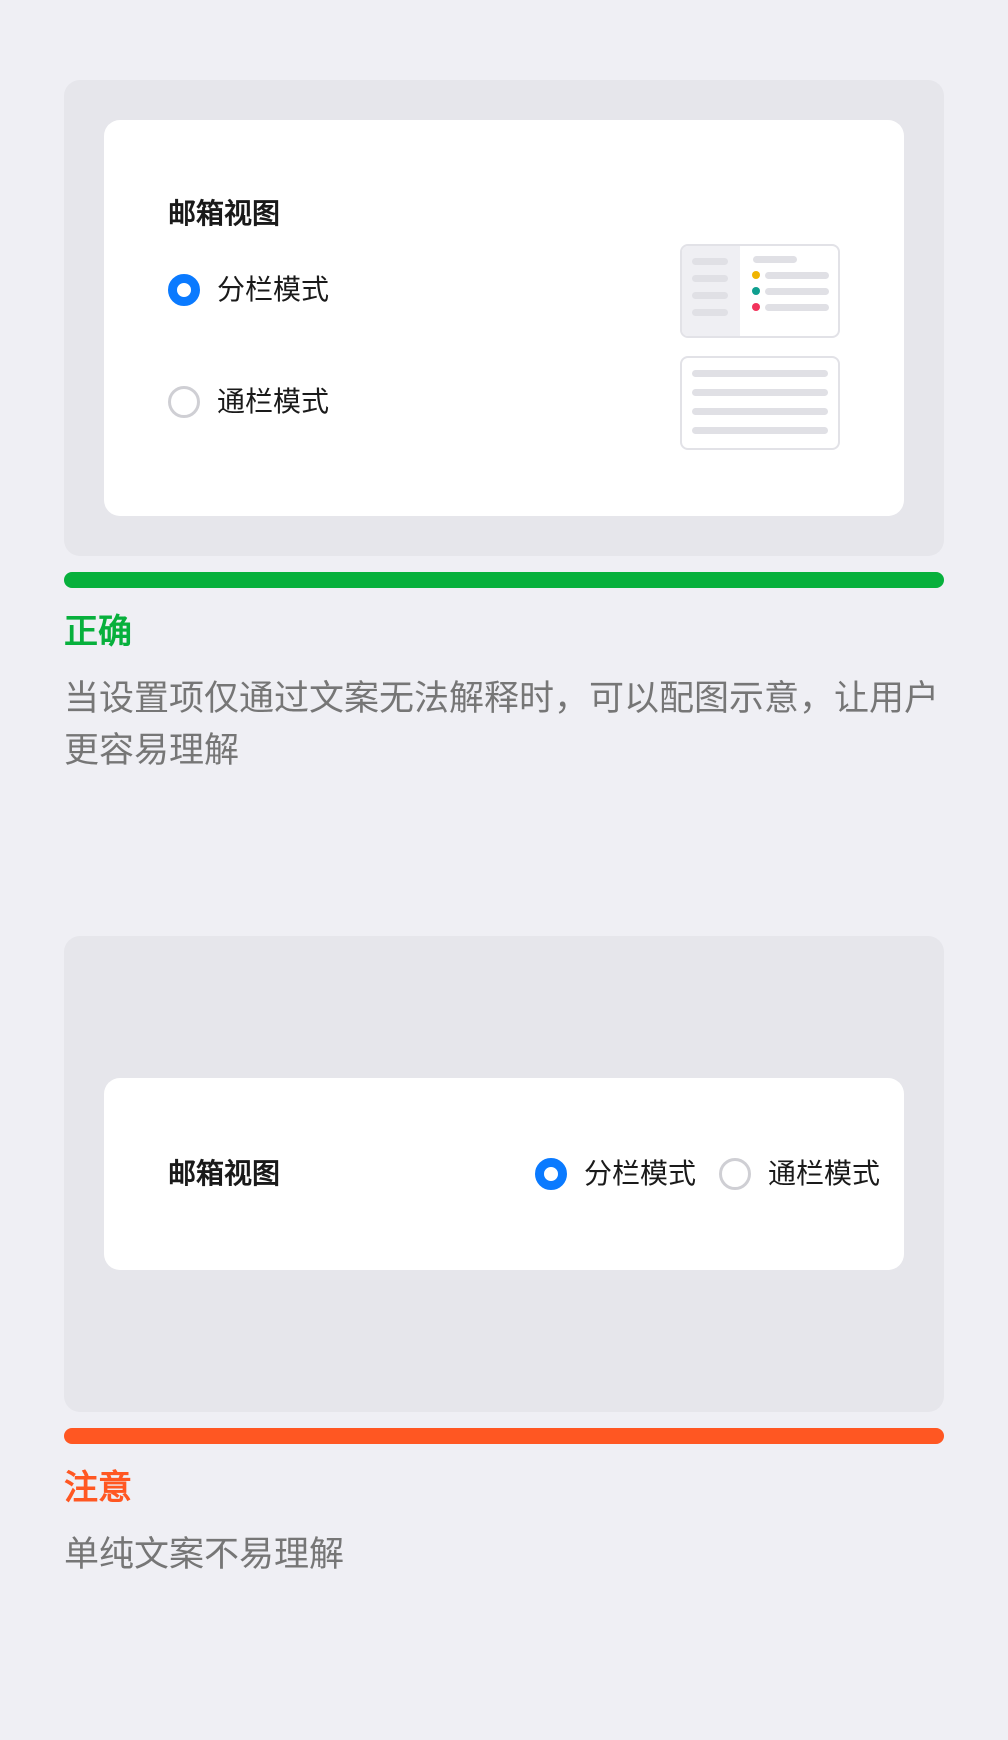 The height and width of the screenshot is (1740, 1008). What do you see at coordinates (756, 291) in the screenshot?
I see `teal-dot-icon` at bounding box center [756, 291].